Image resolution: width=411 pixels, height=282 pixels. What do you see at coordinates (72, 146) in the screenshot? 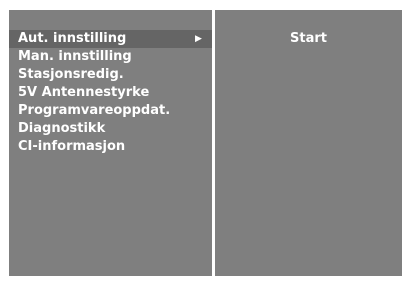
I see `menu-item-label: CI-informasjon` at bounding box center [72, 146].